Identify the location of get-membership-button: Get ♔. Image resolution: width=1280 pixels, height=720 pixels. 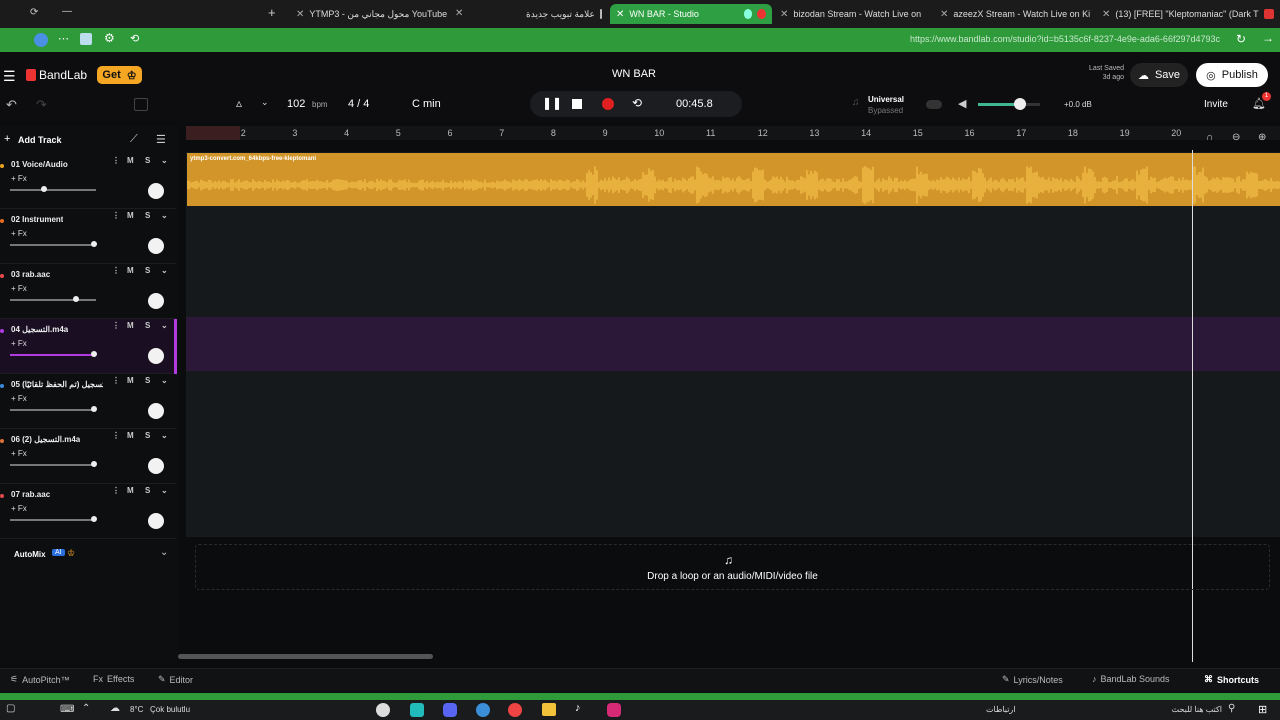
(119, 75).